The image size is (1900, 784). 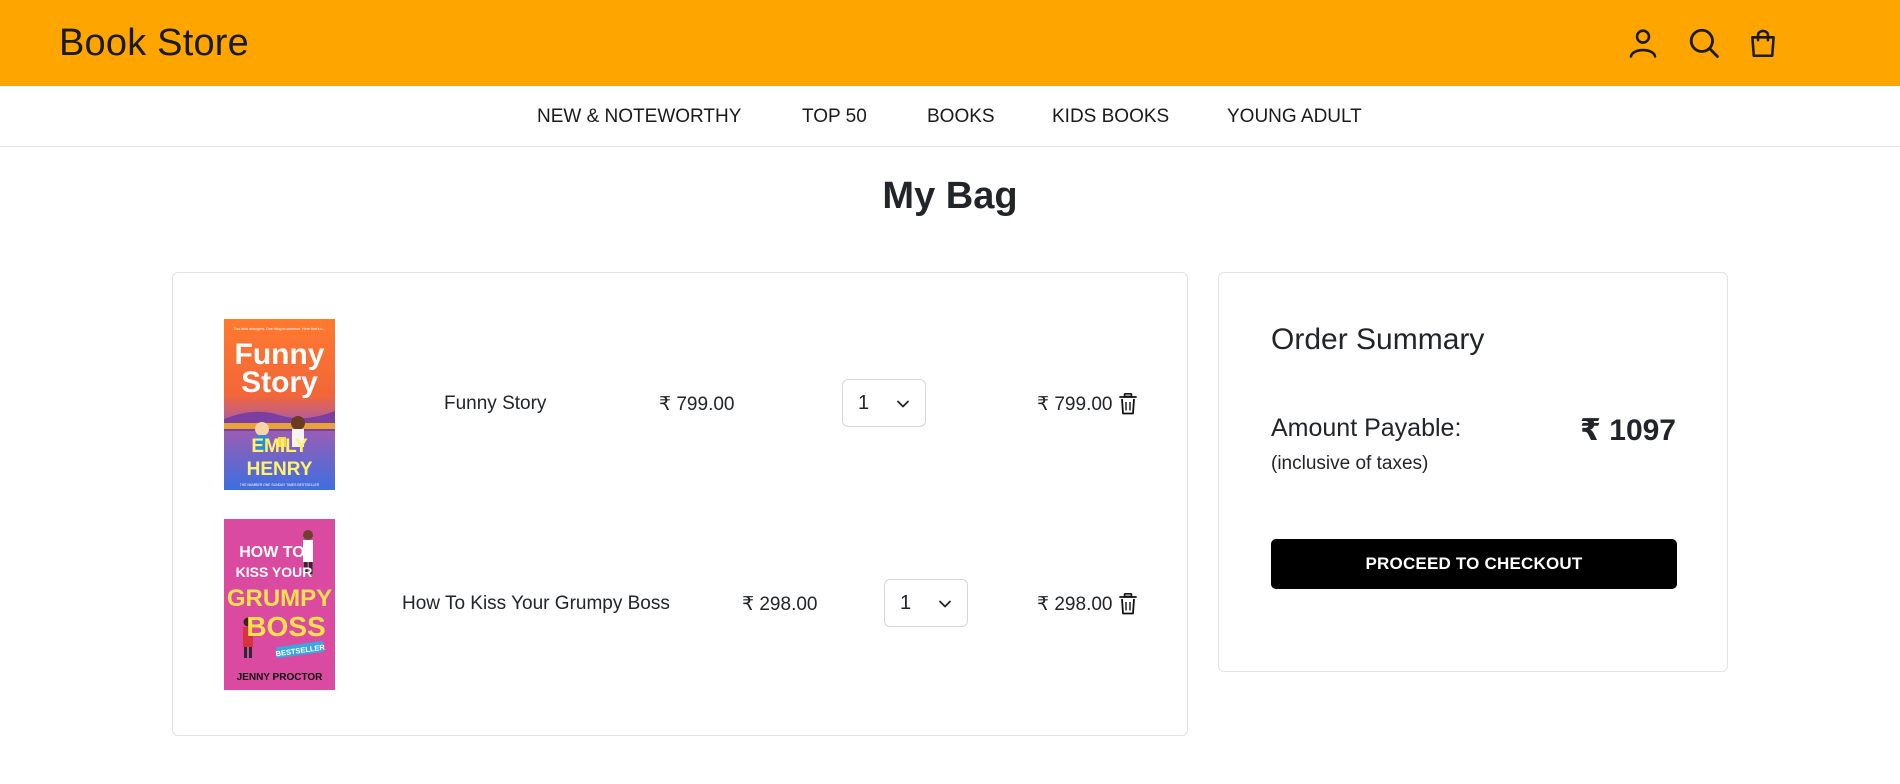 What do you see at coordinates (1763, 43) in the screenshot?
I see `bag-icon` at bounding box center [1763, 43].